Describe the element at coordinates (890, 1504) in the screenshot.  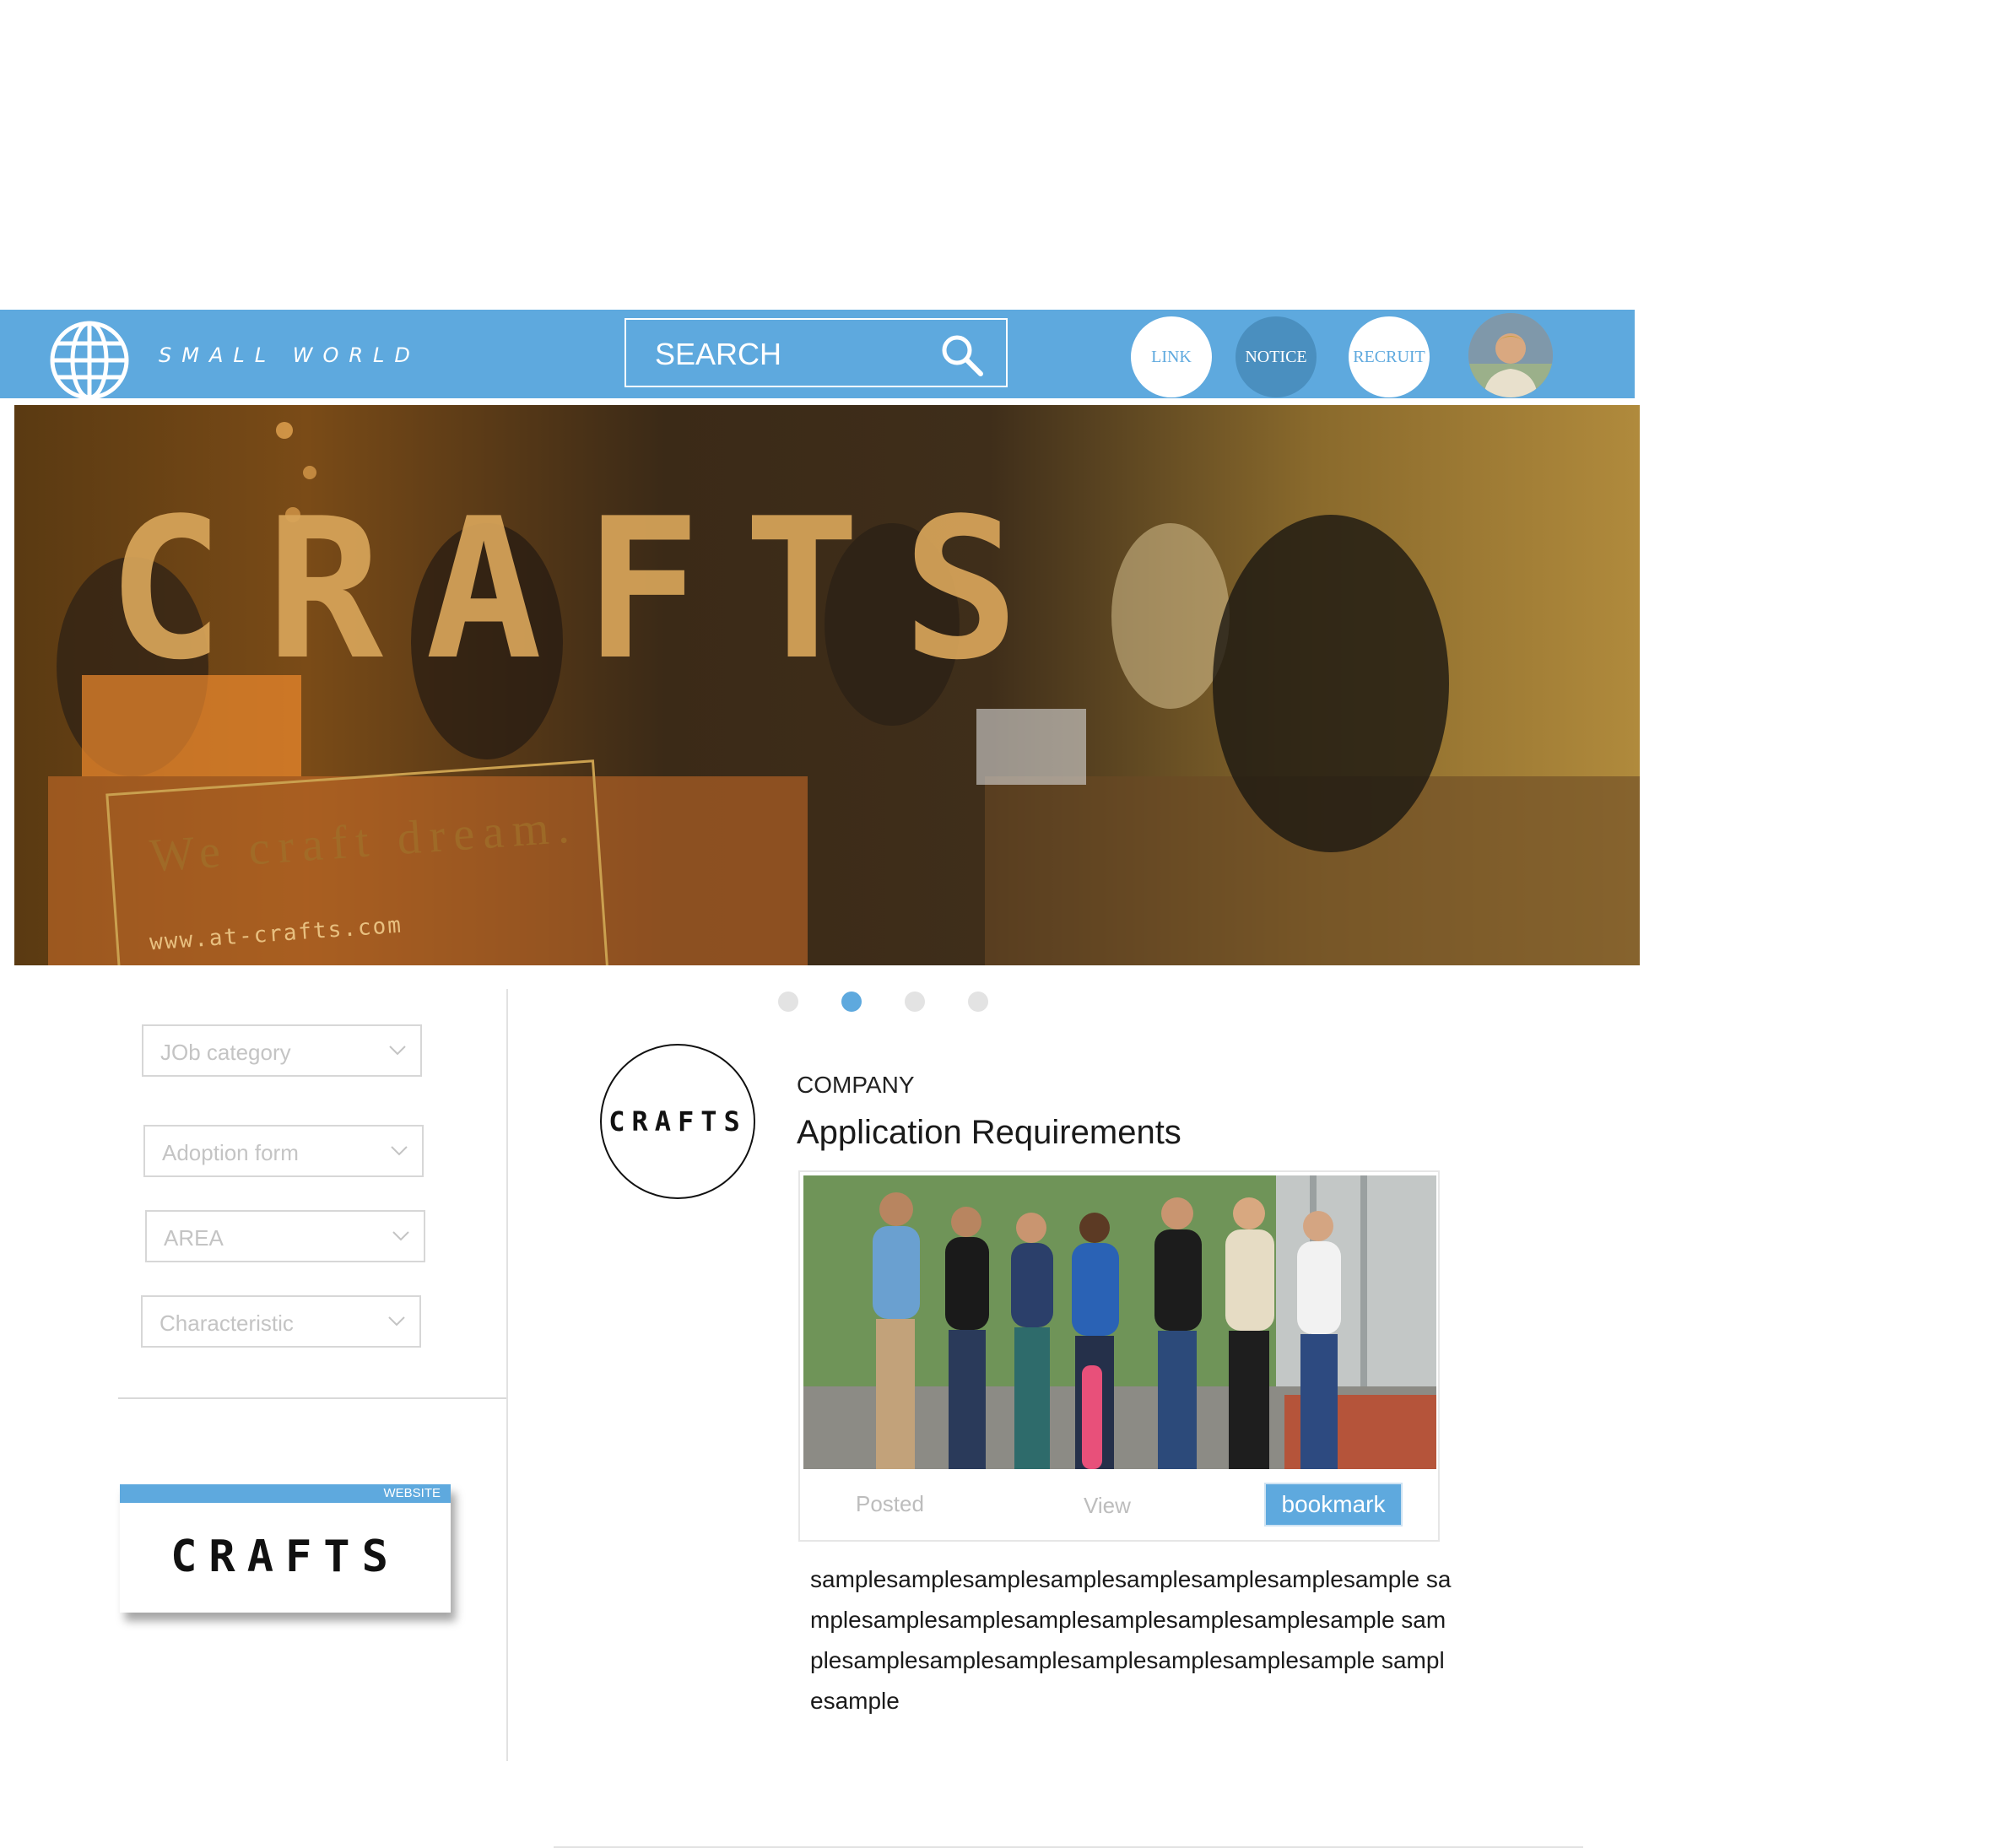
I see `posted-label: Posted` at that location.